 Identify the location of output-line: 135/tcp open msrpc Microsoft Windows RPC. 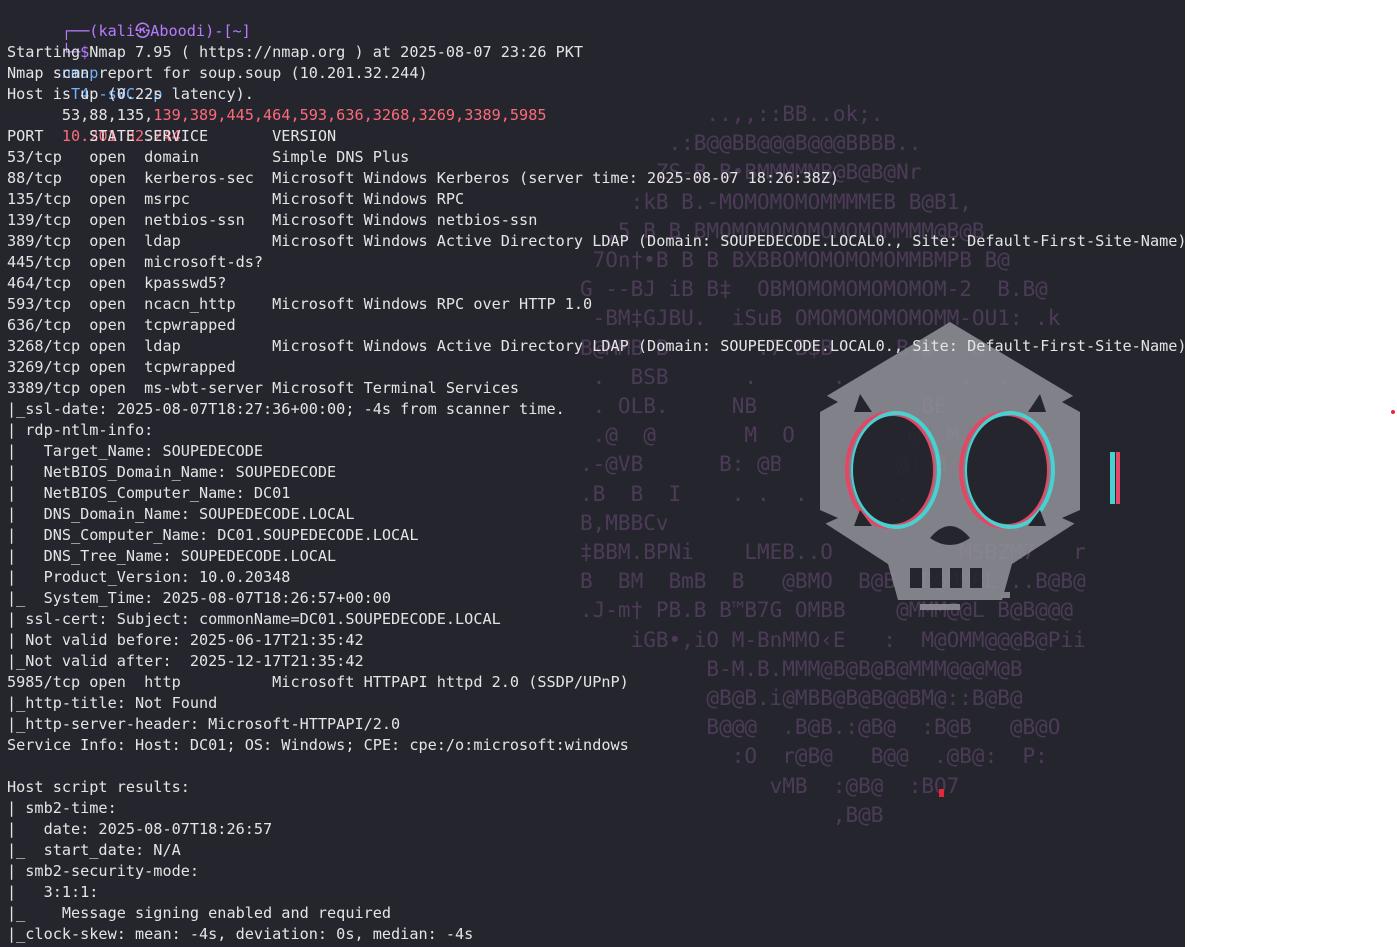
(236, 199).